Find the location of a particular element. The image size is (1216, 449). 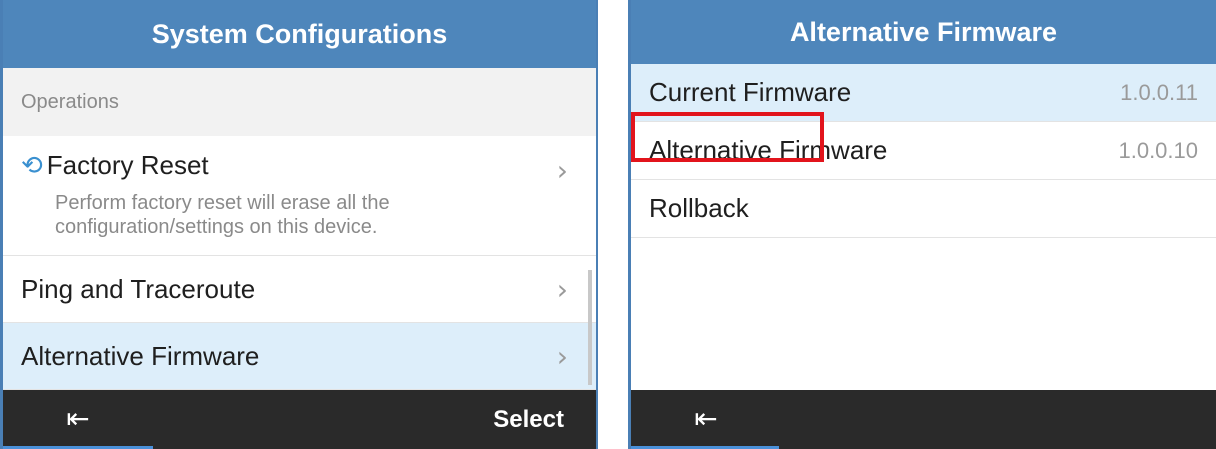

page-title: Alternative Firmware is located at coordinates (923, 32).